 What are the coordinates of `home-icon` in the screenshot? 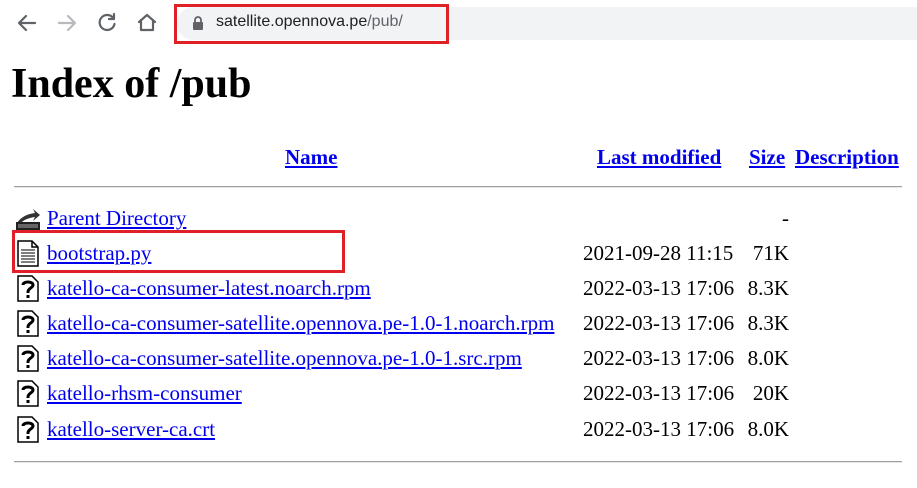 It's located at (147, 23).